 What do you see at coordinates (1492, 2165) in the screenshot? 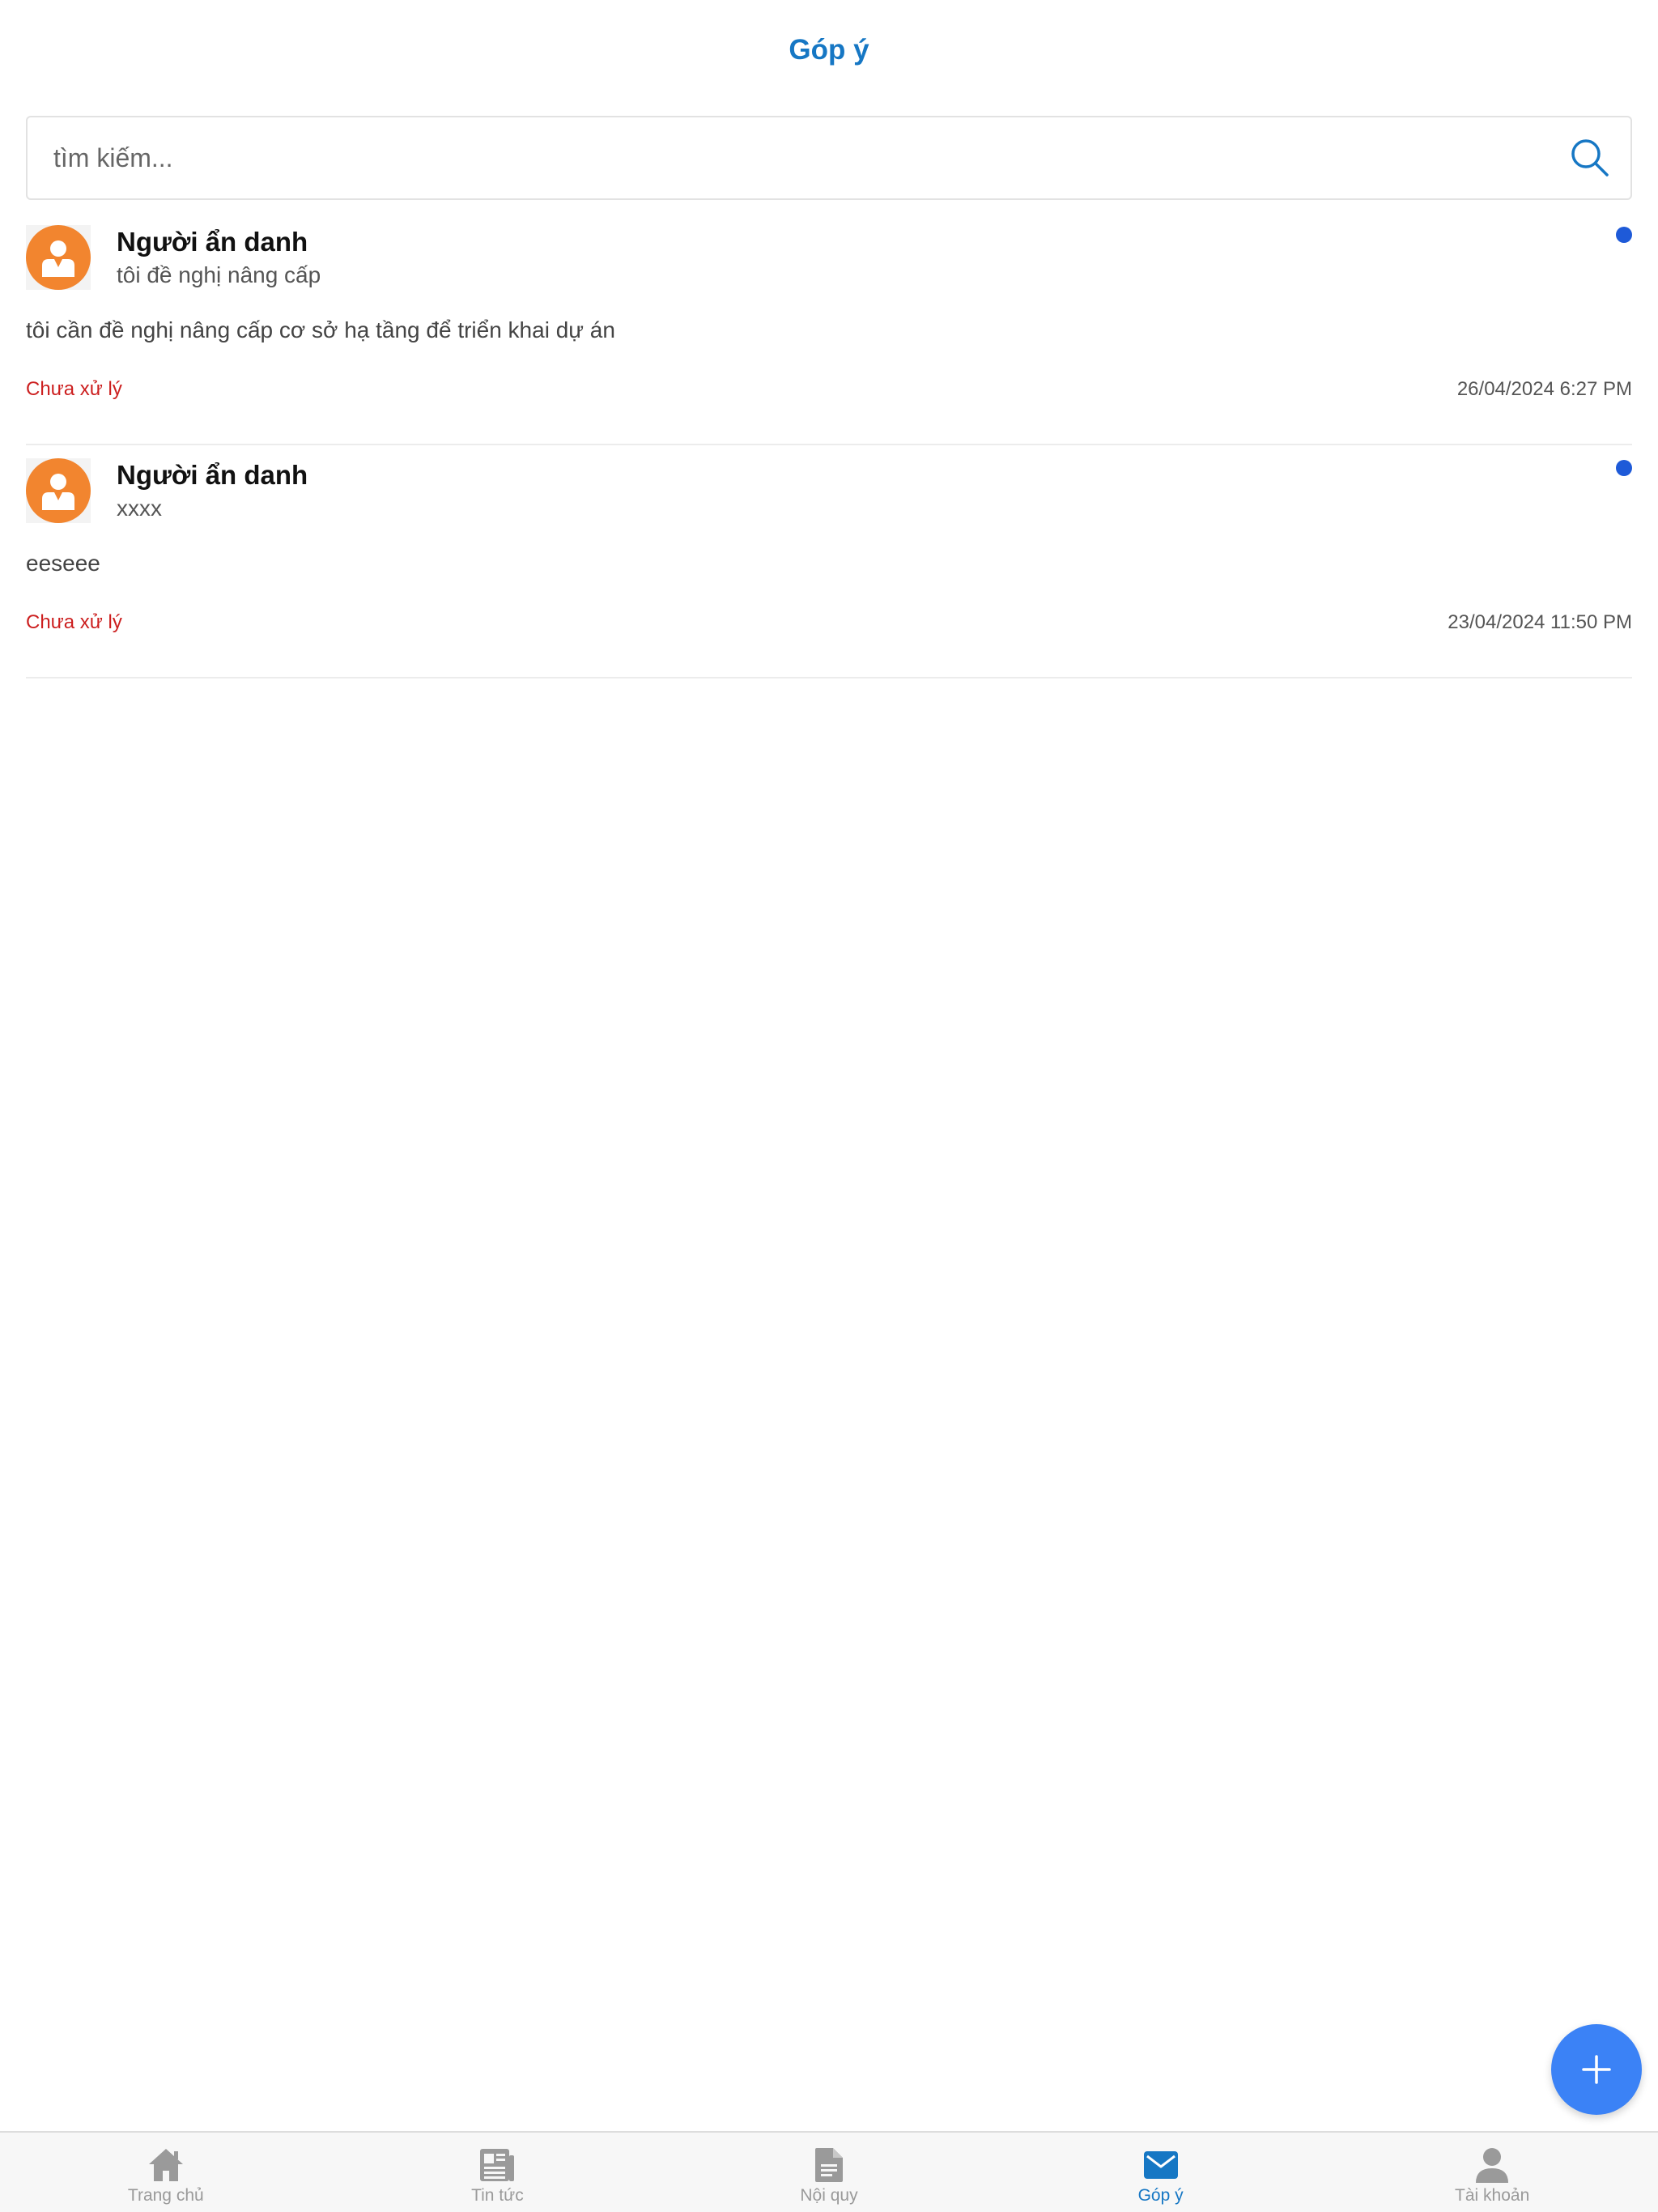
I see `account-icon` at bounding box center [1492, 2165].